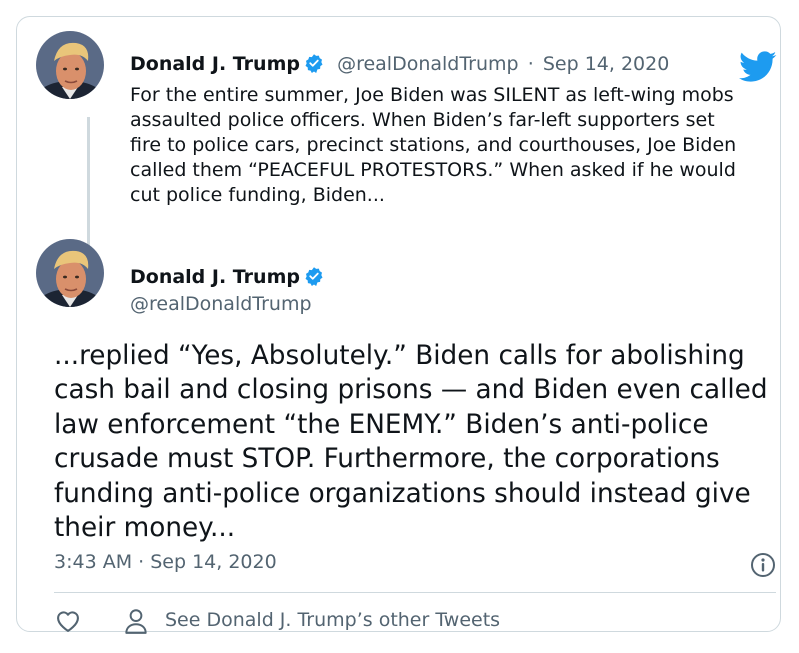 The height and width of the screenshot is (653, 799). I want to click on thread-connector-line, so click(88, 183).